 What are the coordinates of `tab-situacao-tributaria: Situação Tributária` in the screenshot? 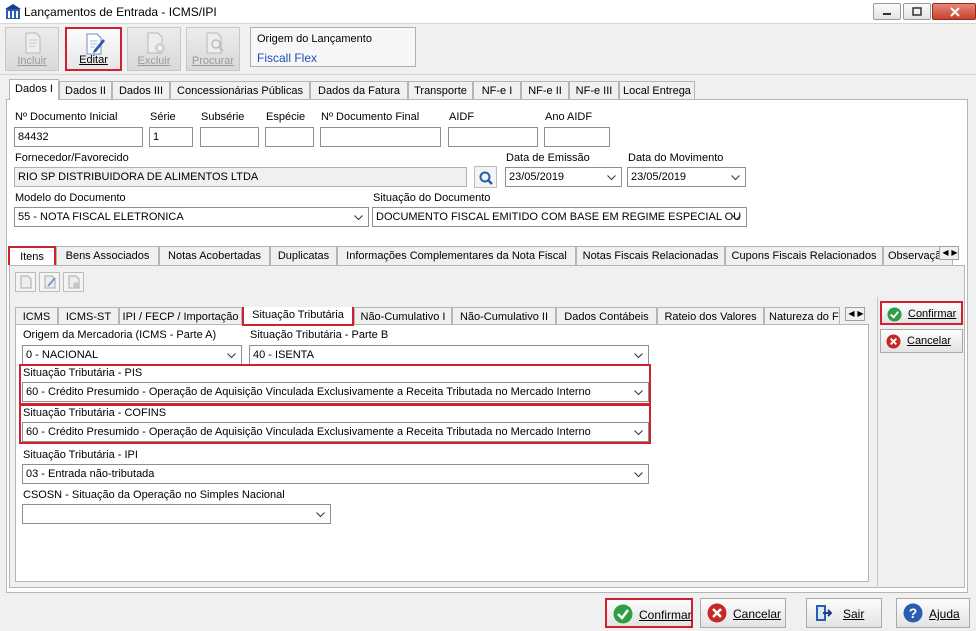 It's located at (298, 316).